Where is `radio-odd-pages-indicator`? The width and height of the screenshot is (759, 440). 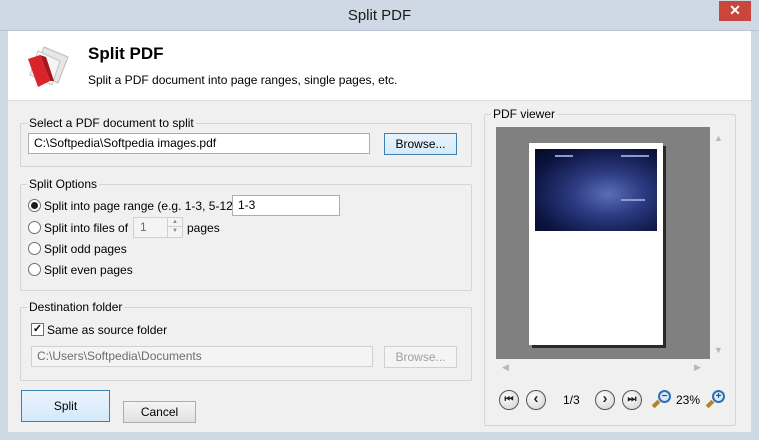 radio-odd-pages-indicator is located at coordinates (34, 248).